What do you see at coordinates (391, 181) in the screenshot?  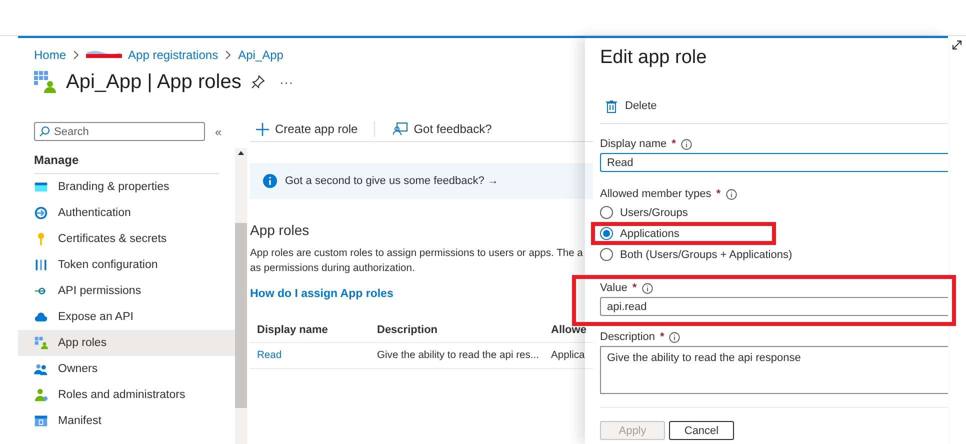 I see `banner-text: Got a second to give us some feedback? →` at bounding box center [391, 181].